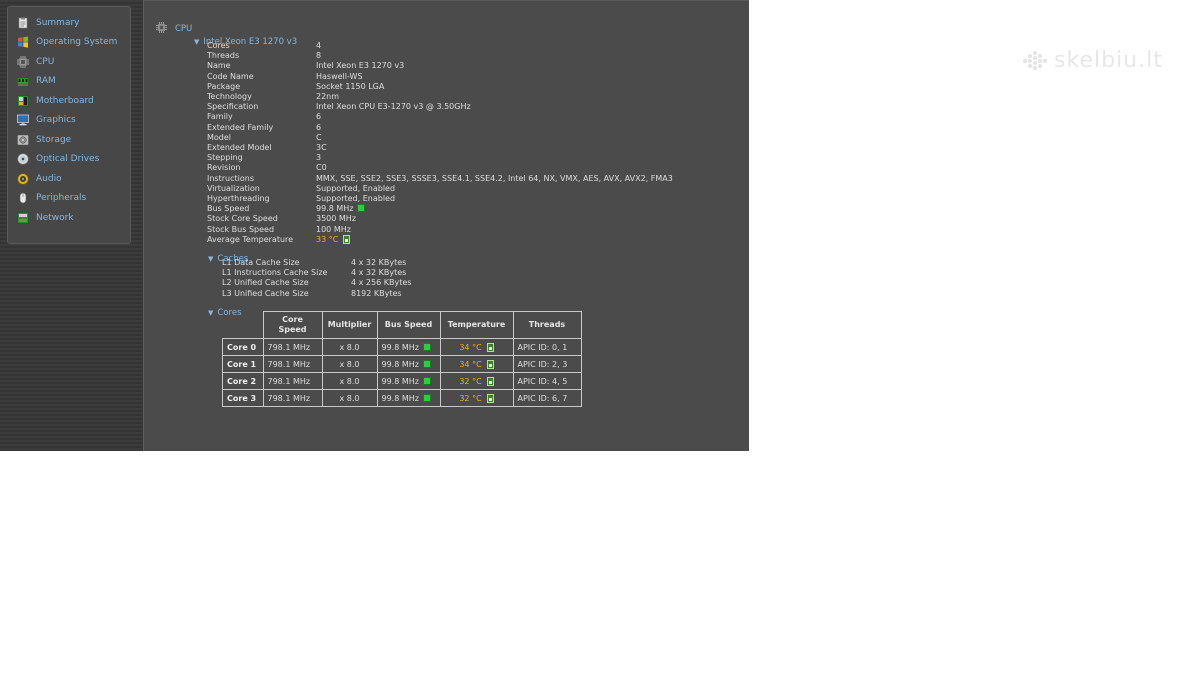 The image size is (1200, 675). What do you see at coordinates (23, 23) in the screenshot?
I see `summary-icon` at bounding box center [23, 23].